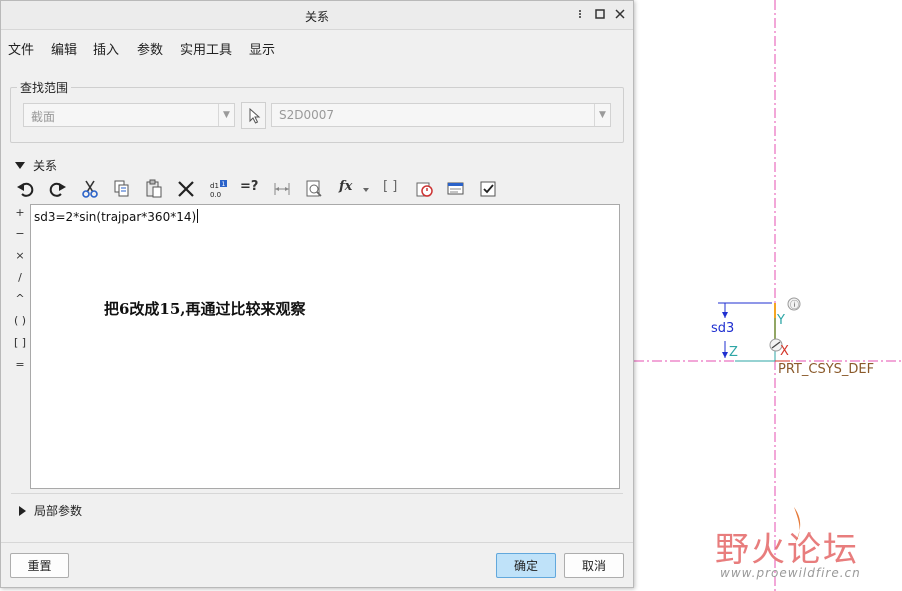 The width and height of the screenshot is (902, 591). I want to click on delete-icon, so click(186, 189).